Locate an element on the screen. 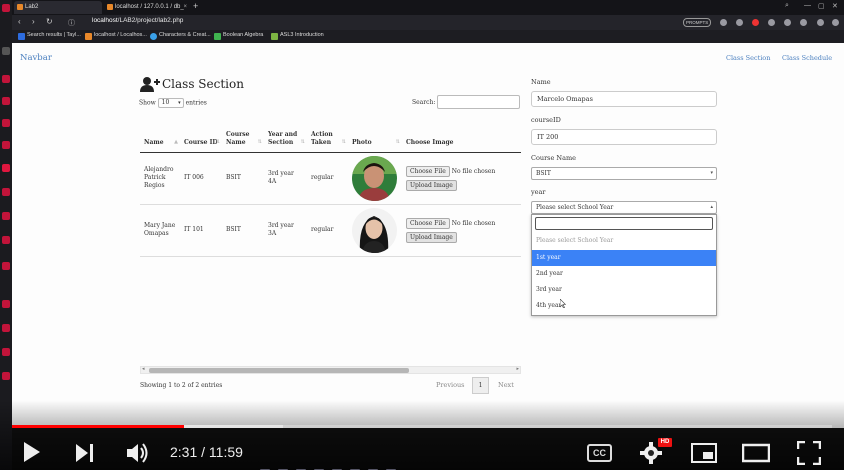  volume-icon is located at coordinates (138, 453).